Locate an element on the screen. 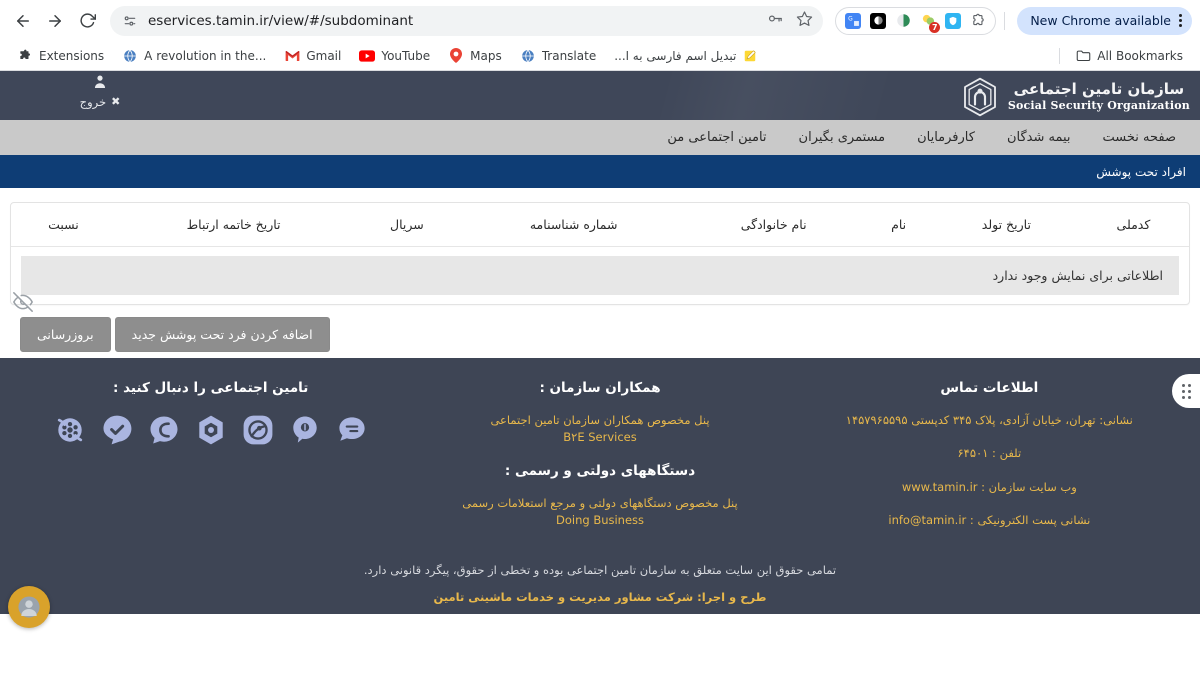 This screenshot has height=700, width=1200. accessibility-headset-icon is located at coordinates (29, 606).